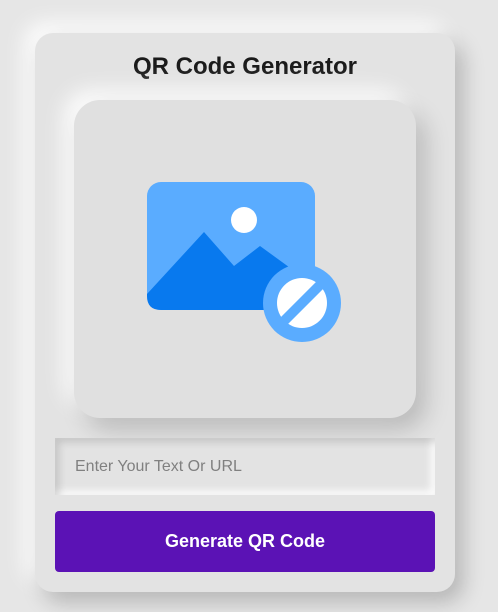  What do you see at coordinates (245, 541) in the screenshot?
I see `generate-qr-code-button: Generate QR Code` at bounding box center [245, 541].